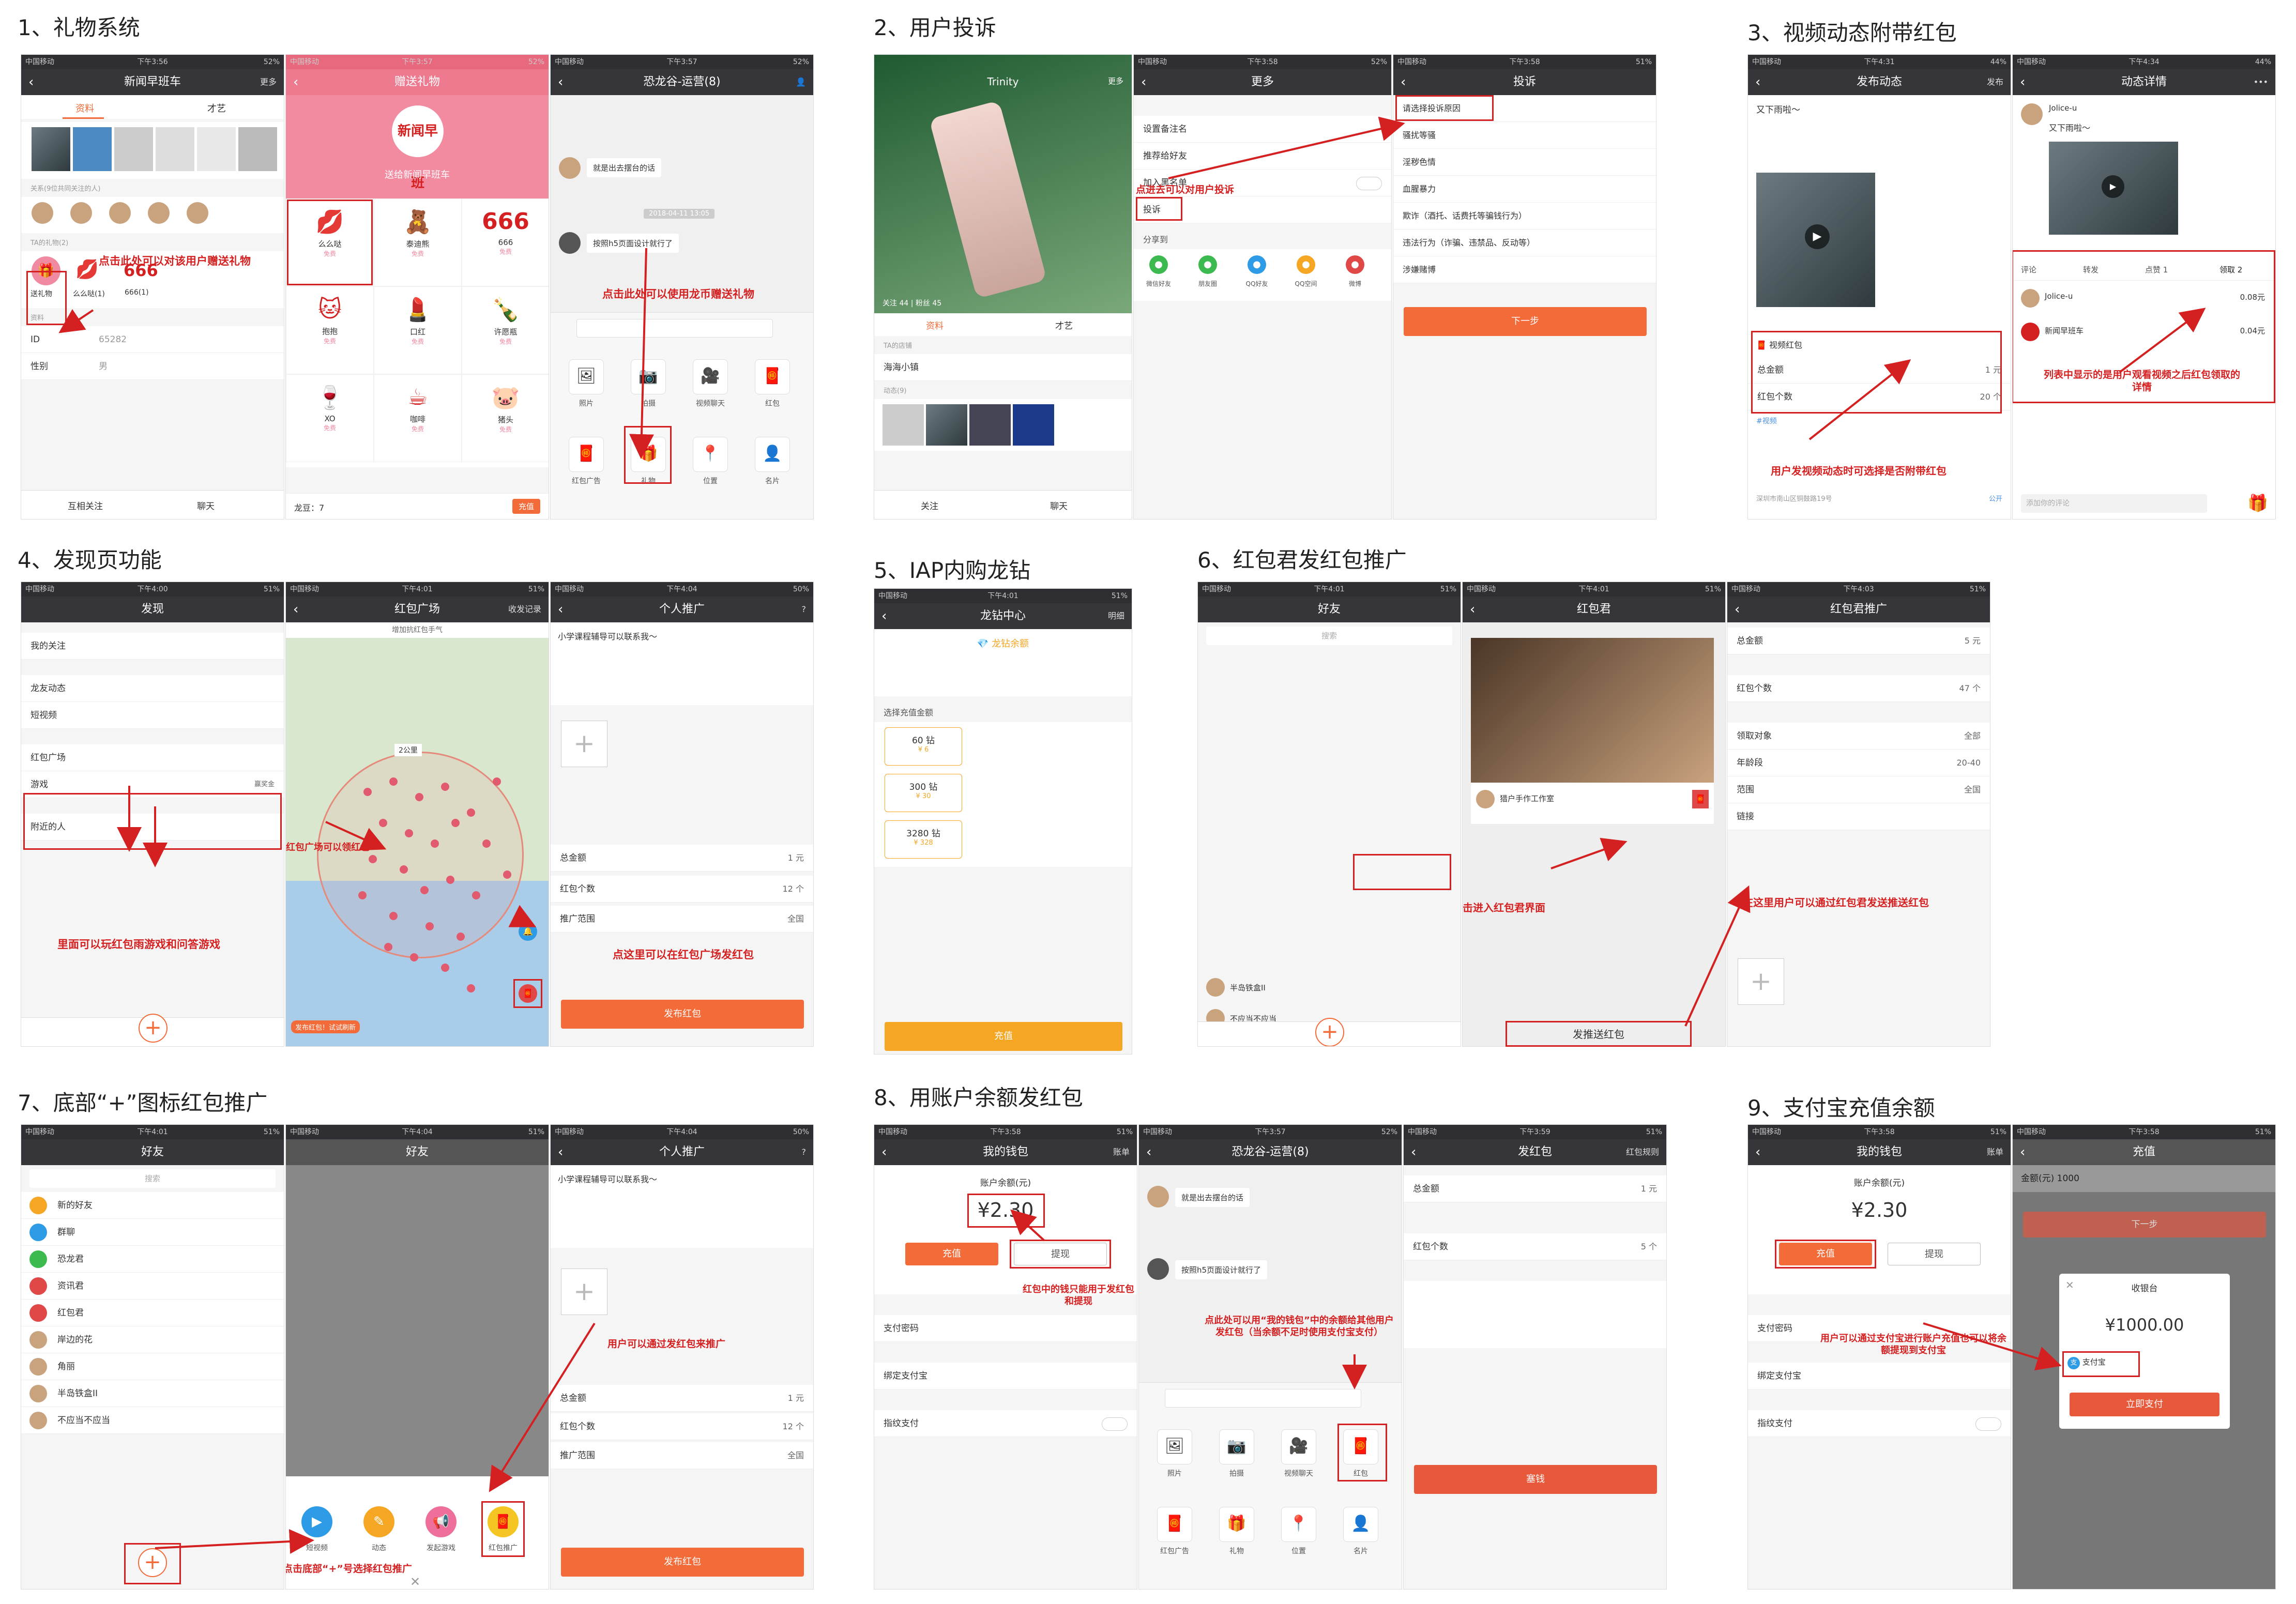  What do you see at coordinates (152, 1259) in the screenshot?
I see `friend-row: 恐龙君` at bounding box center [152, 1259].